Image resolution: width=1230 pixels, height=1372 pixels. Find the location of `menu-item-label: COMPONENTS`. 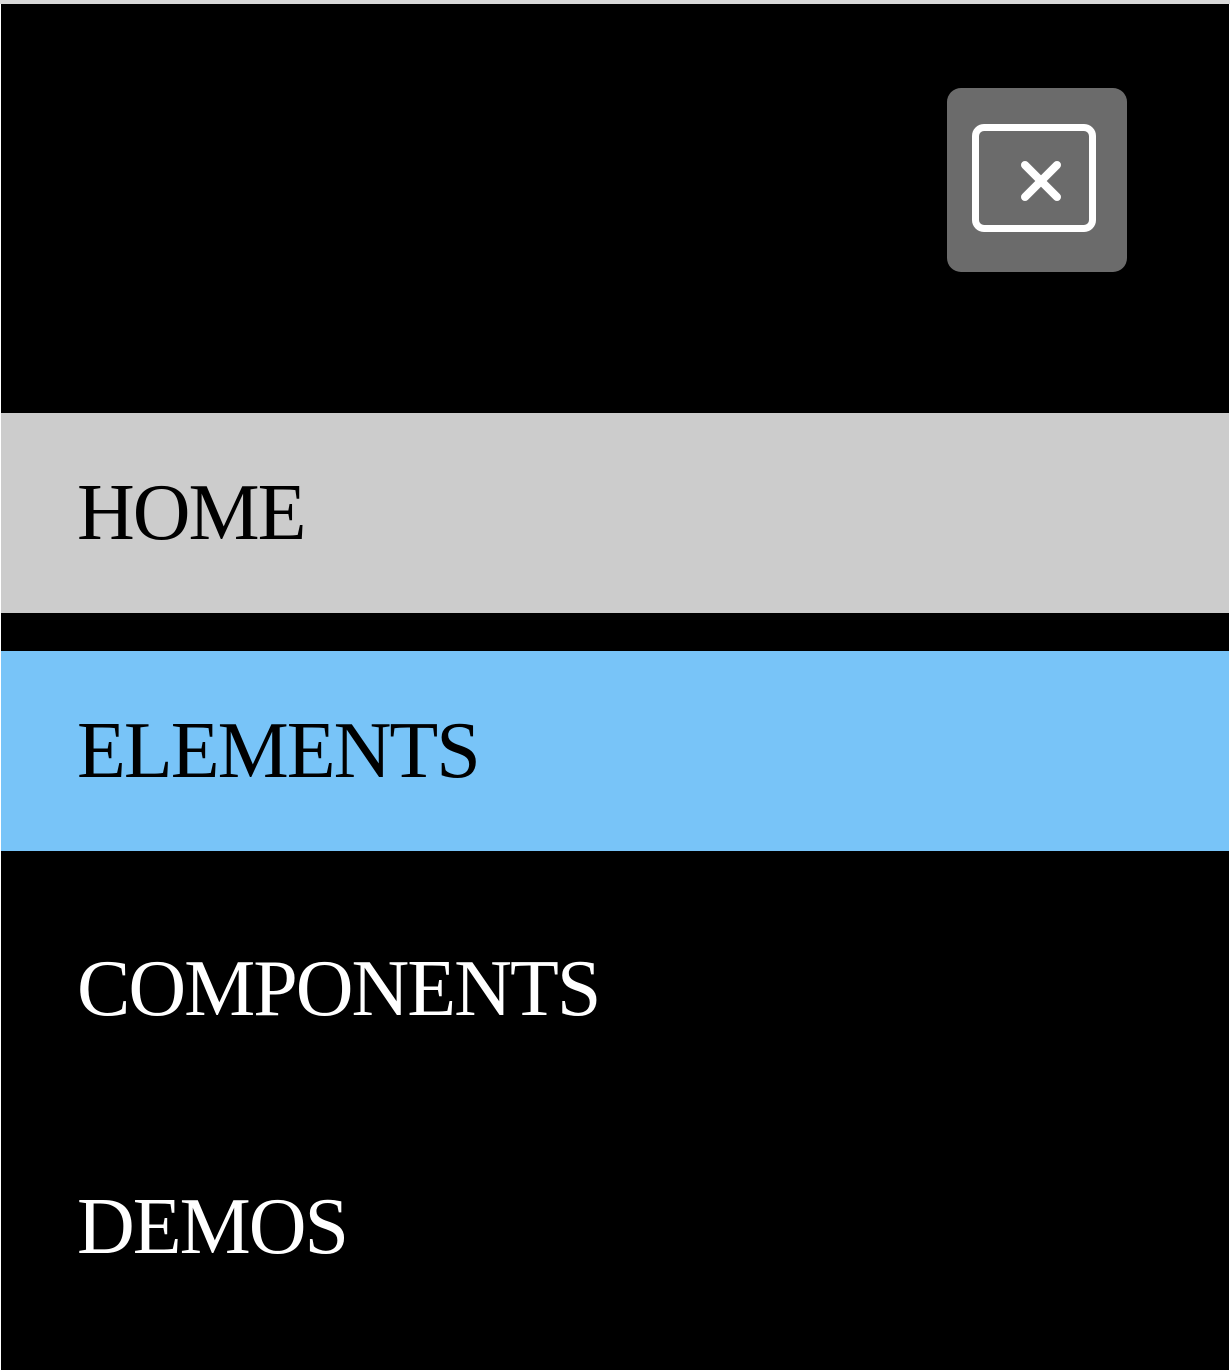

menu-item-label: COMPONENTS is located at coordinates (339, 989).